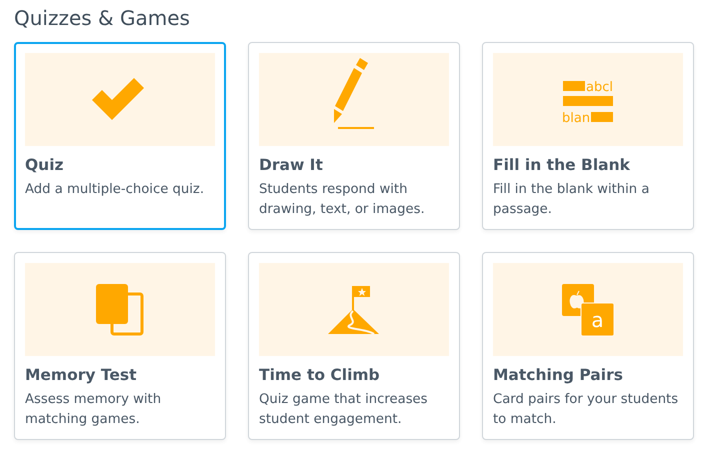 This screenshot has height=455, width=703. I want to click on section-heading: Quizzes & Games, so click(102, 18).